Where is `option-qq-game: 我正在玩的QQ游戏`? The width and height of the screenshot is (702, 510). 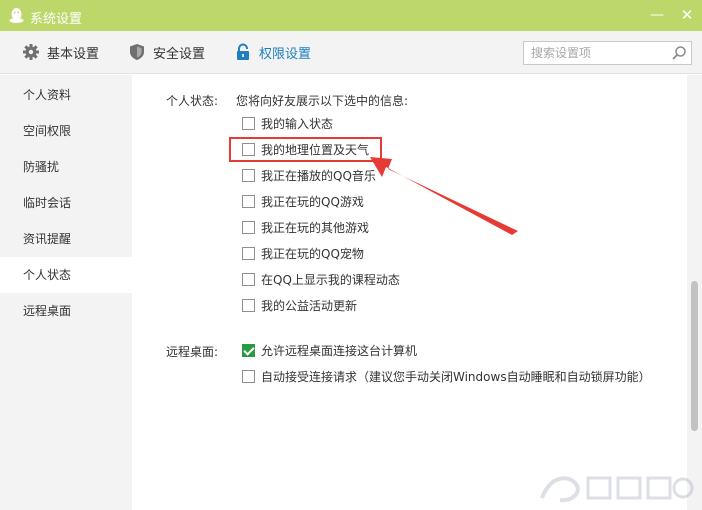 option-qq-game: 我正在玩的QQ游戏 is located at coordinates (303, 201).